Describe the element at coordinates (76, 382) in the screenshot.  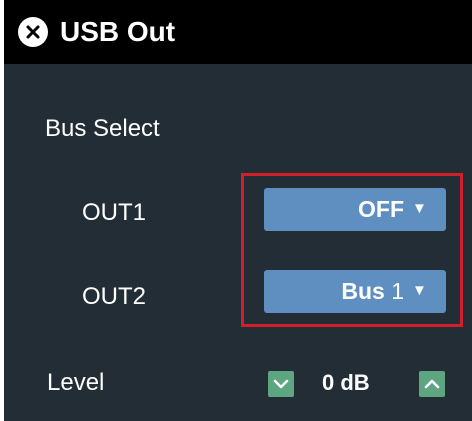
I see `level-label: Level` at that location.